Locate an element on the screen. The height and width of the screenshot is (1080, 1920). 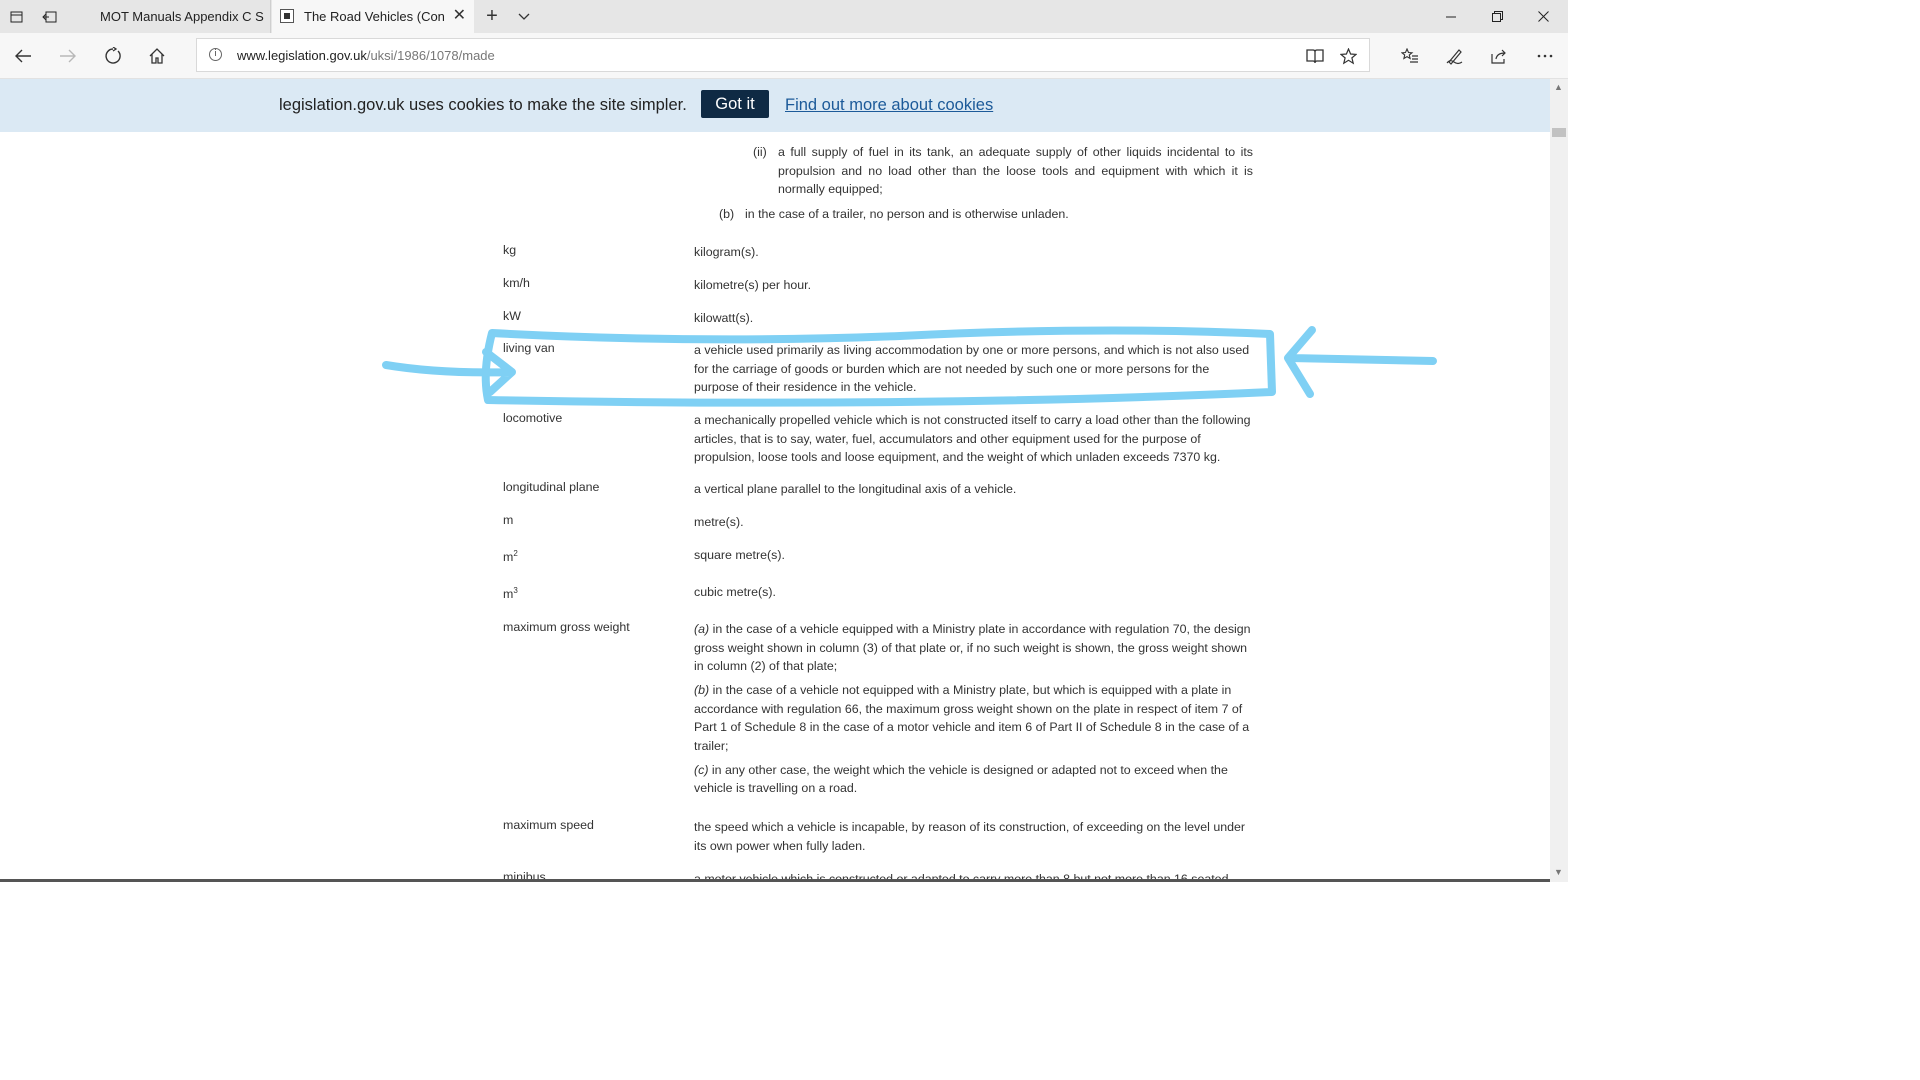
forward-icon is located at coordinates (68, 56).